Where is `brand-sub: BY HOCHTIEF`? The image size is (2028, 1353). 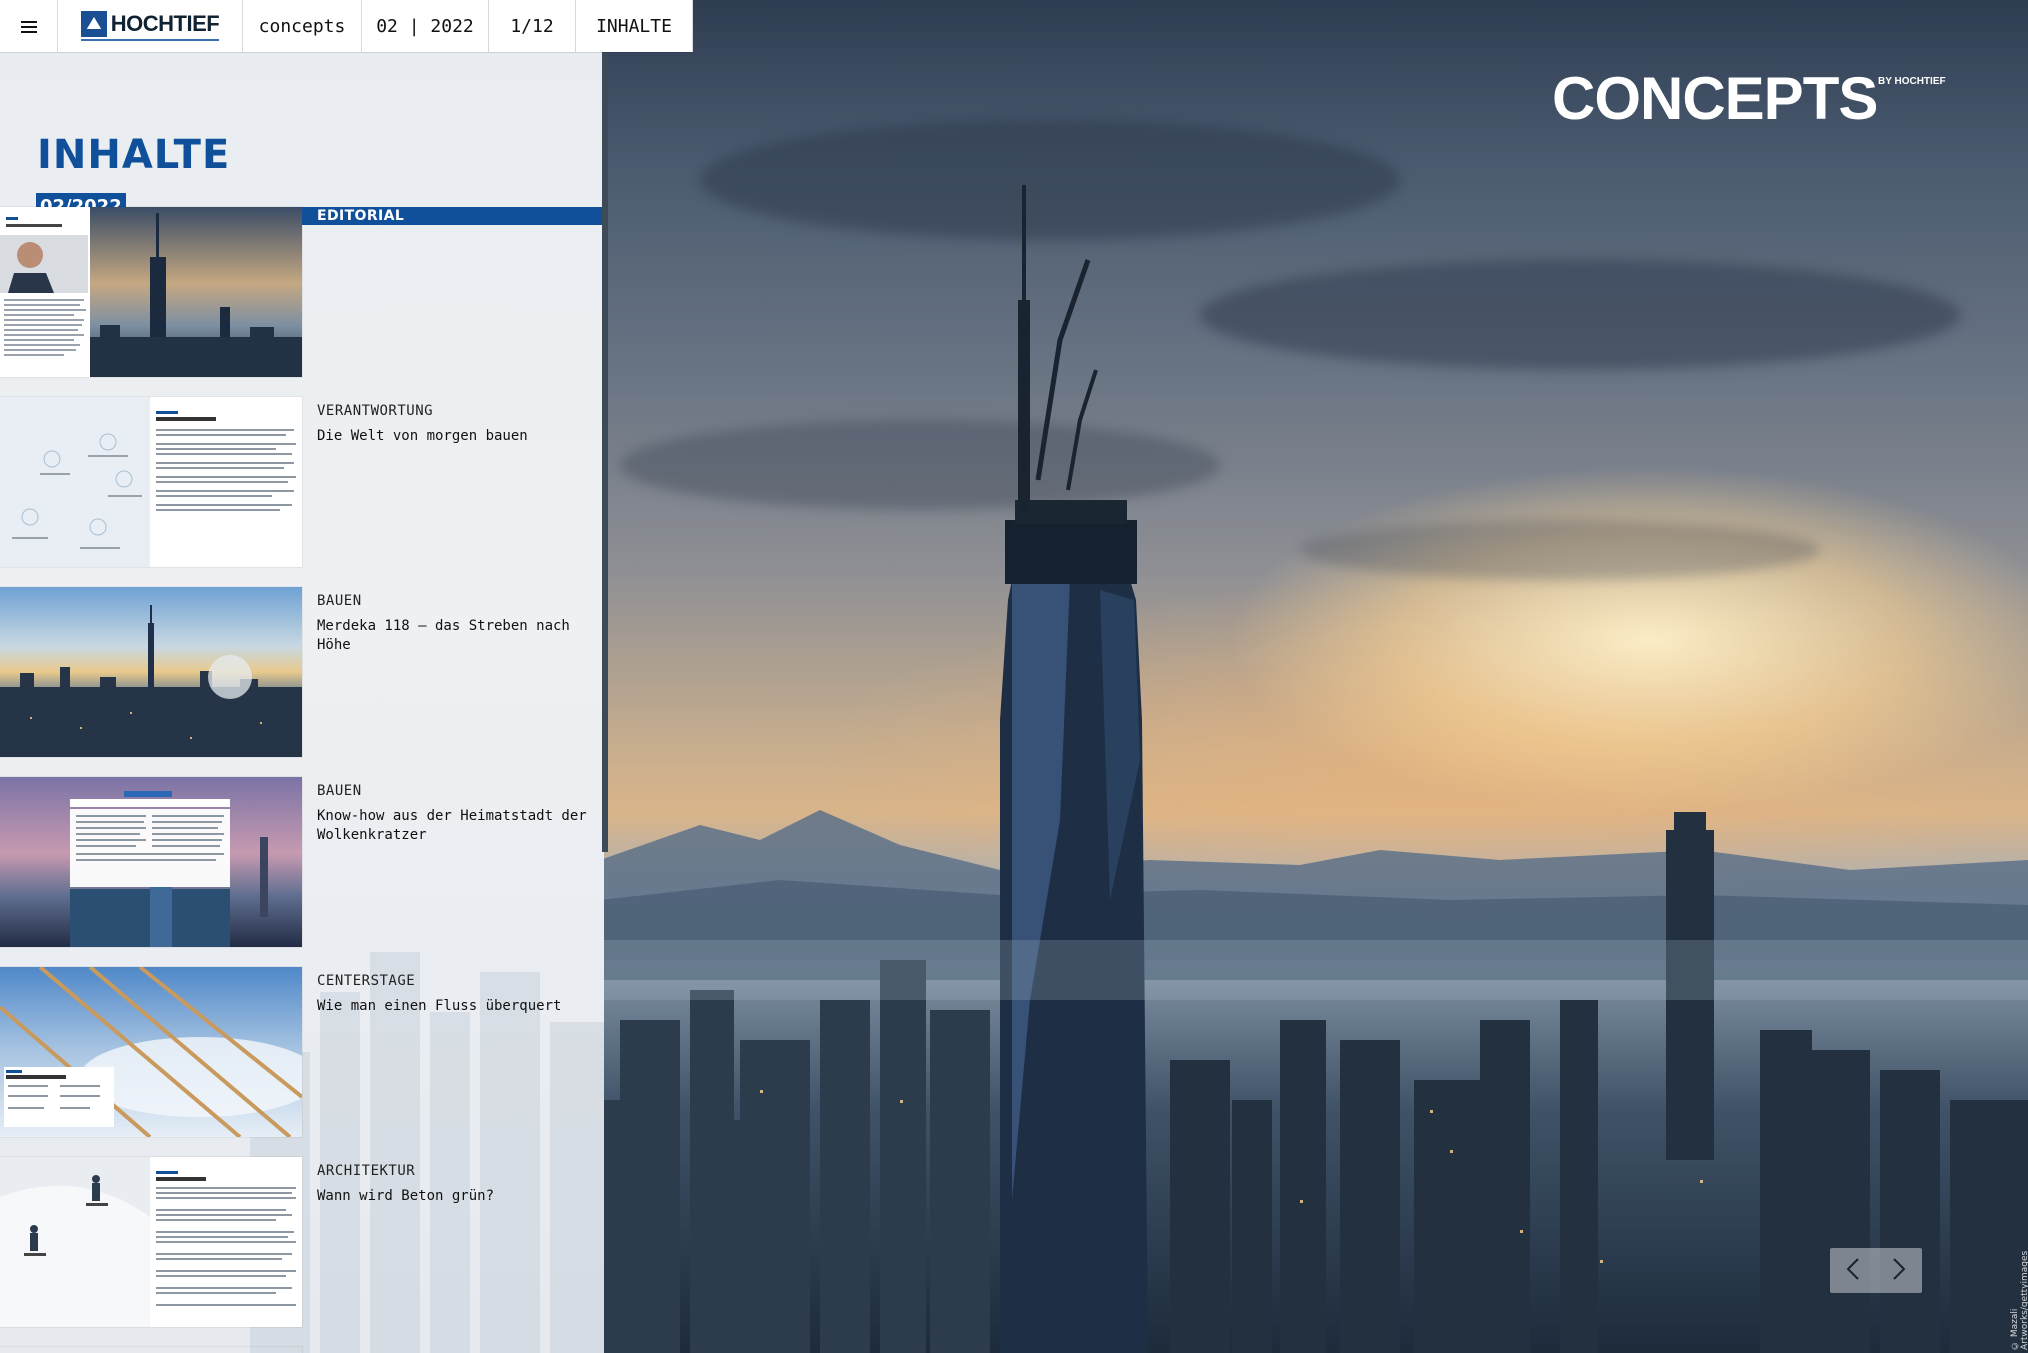
brand-sub: BY HOCHTIEF is located at coordinates (1912, 81).